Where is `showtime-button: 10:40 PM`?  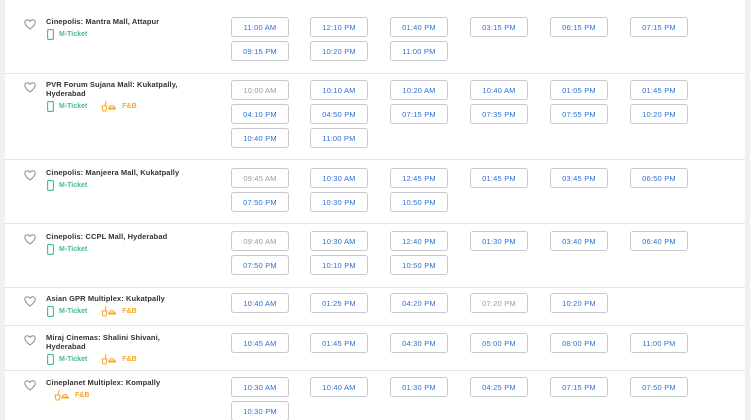 showtime-button: 10:40 PM is located at coordinates (260, 138).